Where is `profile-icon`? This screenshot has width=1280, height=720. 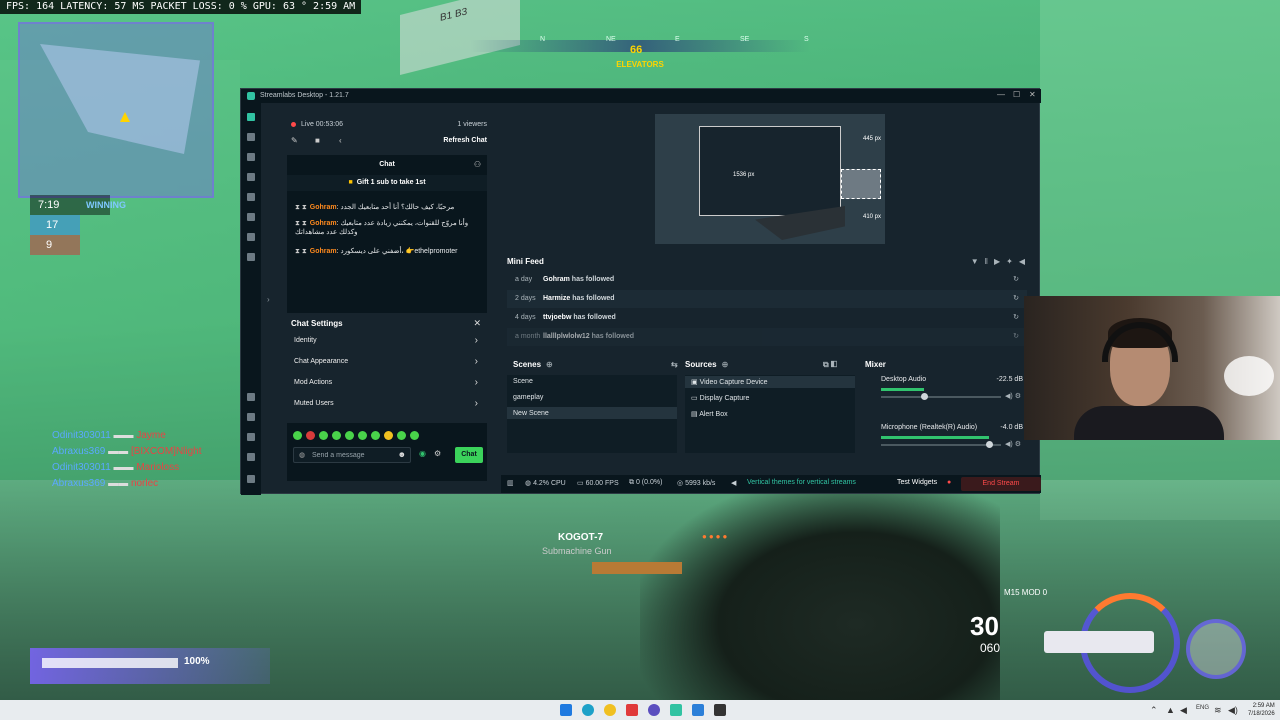
profile-icon is located at coordinates (251, 479).